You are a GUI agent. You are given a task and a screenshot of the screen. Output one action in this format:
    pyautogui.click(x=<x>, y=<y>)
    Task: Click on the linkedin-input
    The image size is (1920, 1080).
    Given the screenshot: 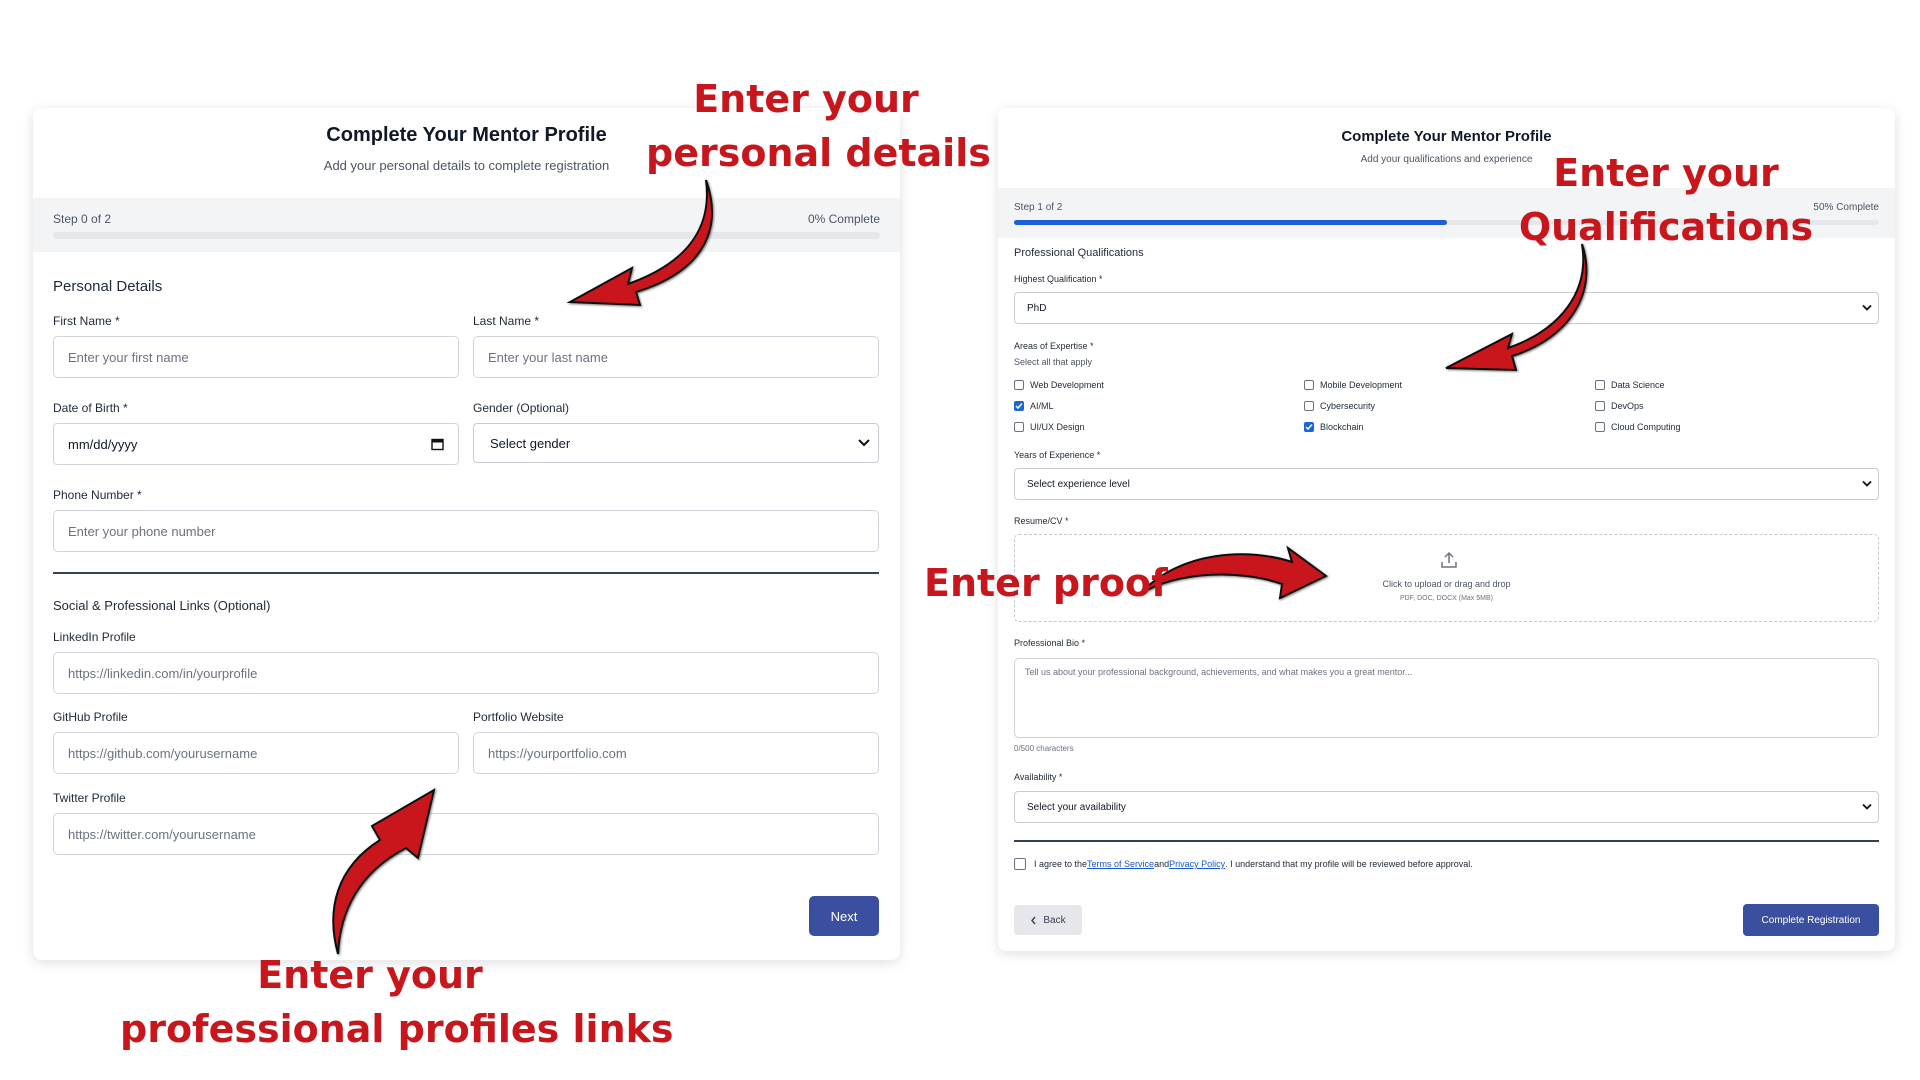 What is the action you would take?
    pyautogui.click(x=466, y=673)
    